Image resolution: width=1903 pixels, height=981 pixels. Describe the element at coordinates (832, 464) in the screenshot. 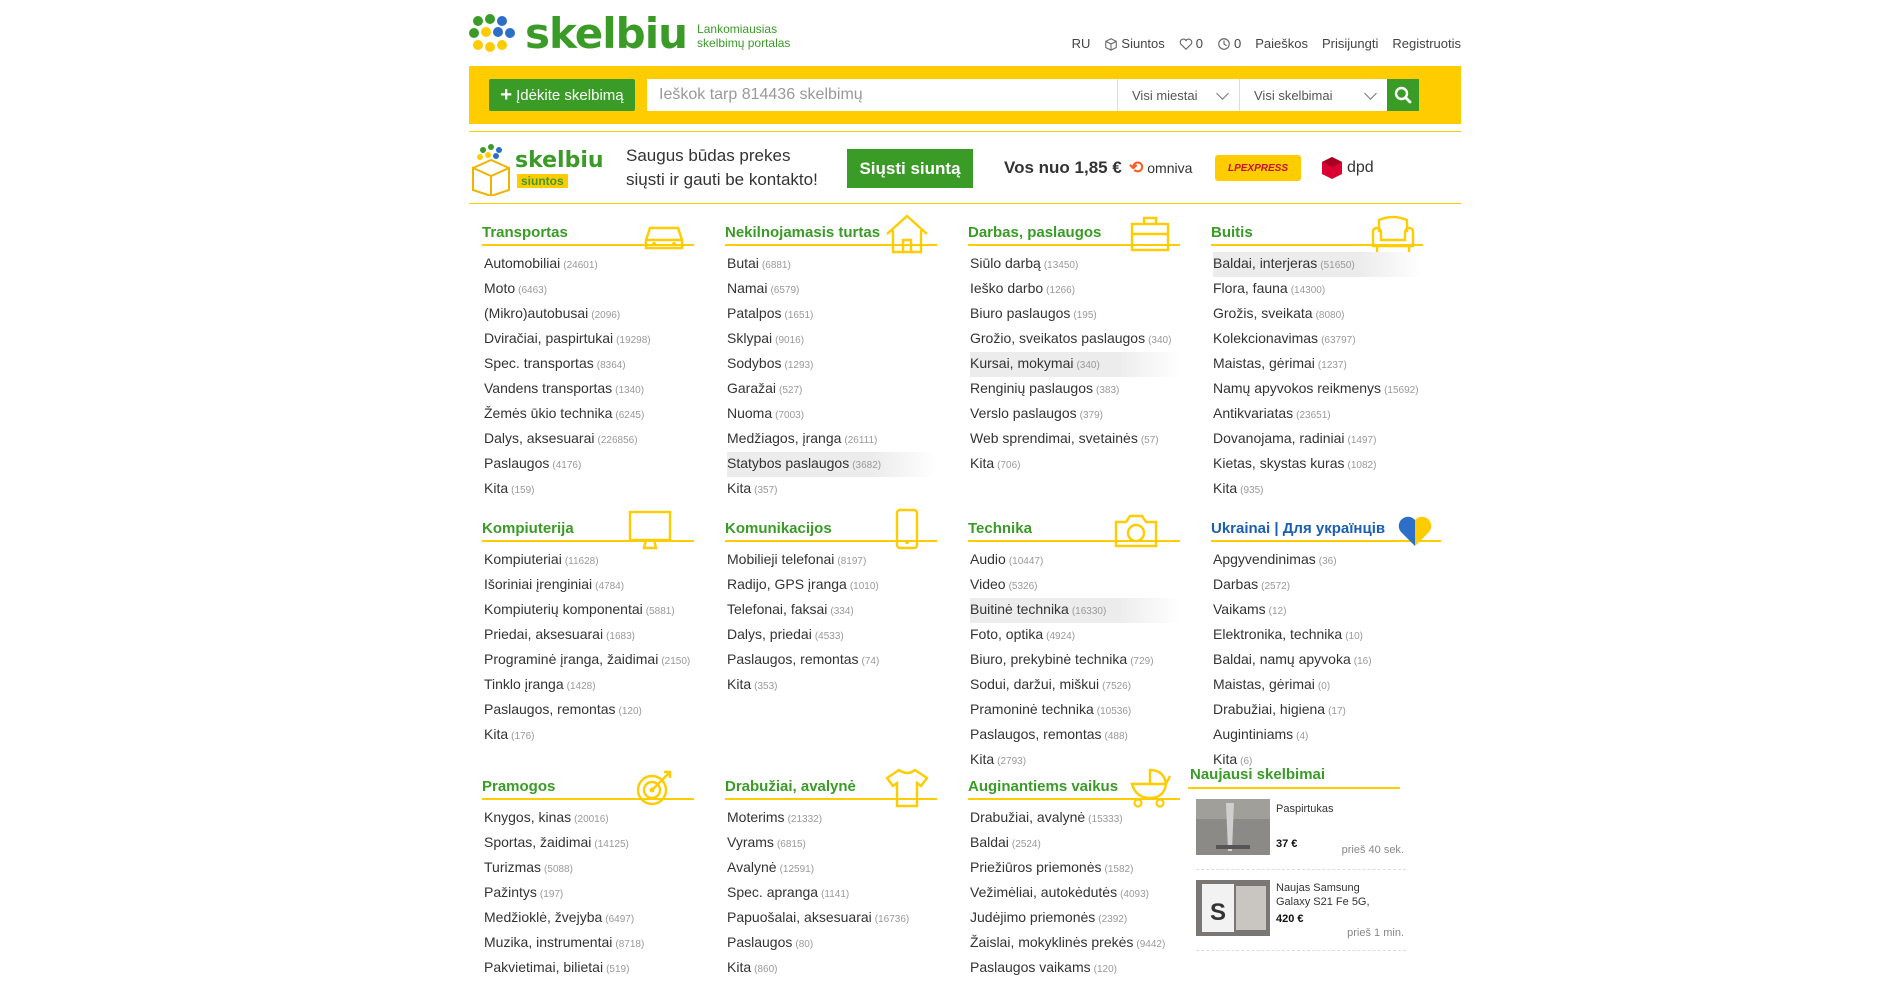

I see `category-link: Statybos paslaugos (3682)` at that location.